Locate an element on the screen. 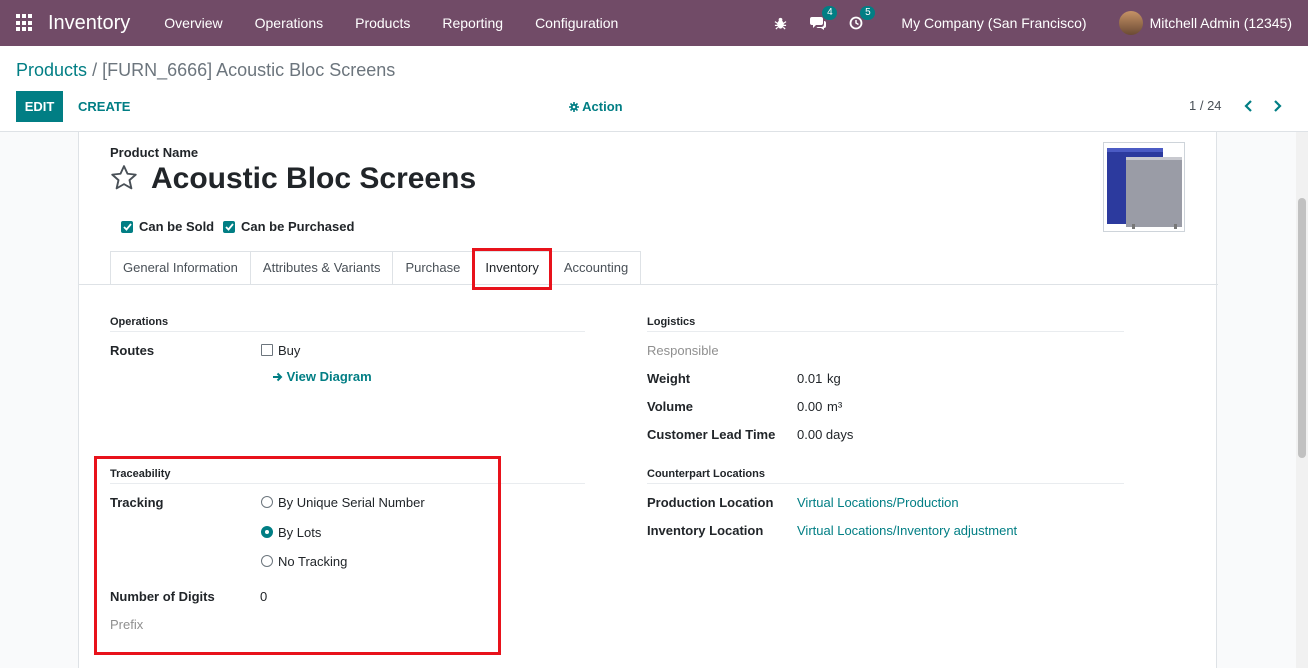 The width and height of the screenshot is (1308, 668). tracking-serial-label: By Unique Serial Number is located at coordinates (351, 502).